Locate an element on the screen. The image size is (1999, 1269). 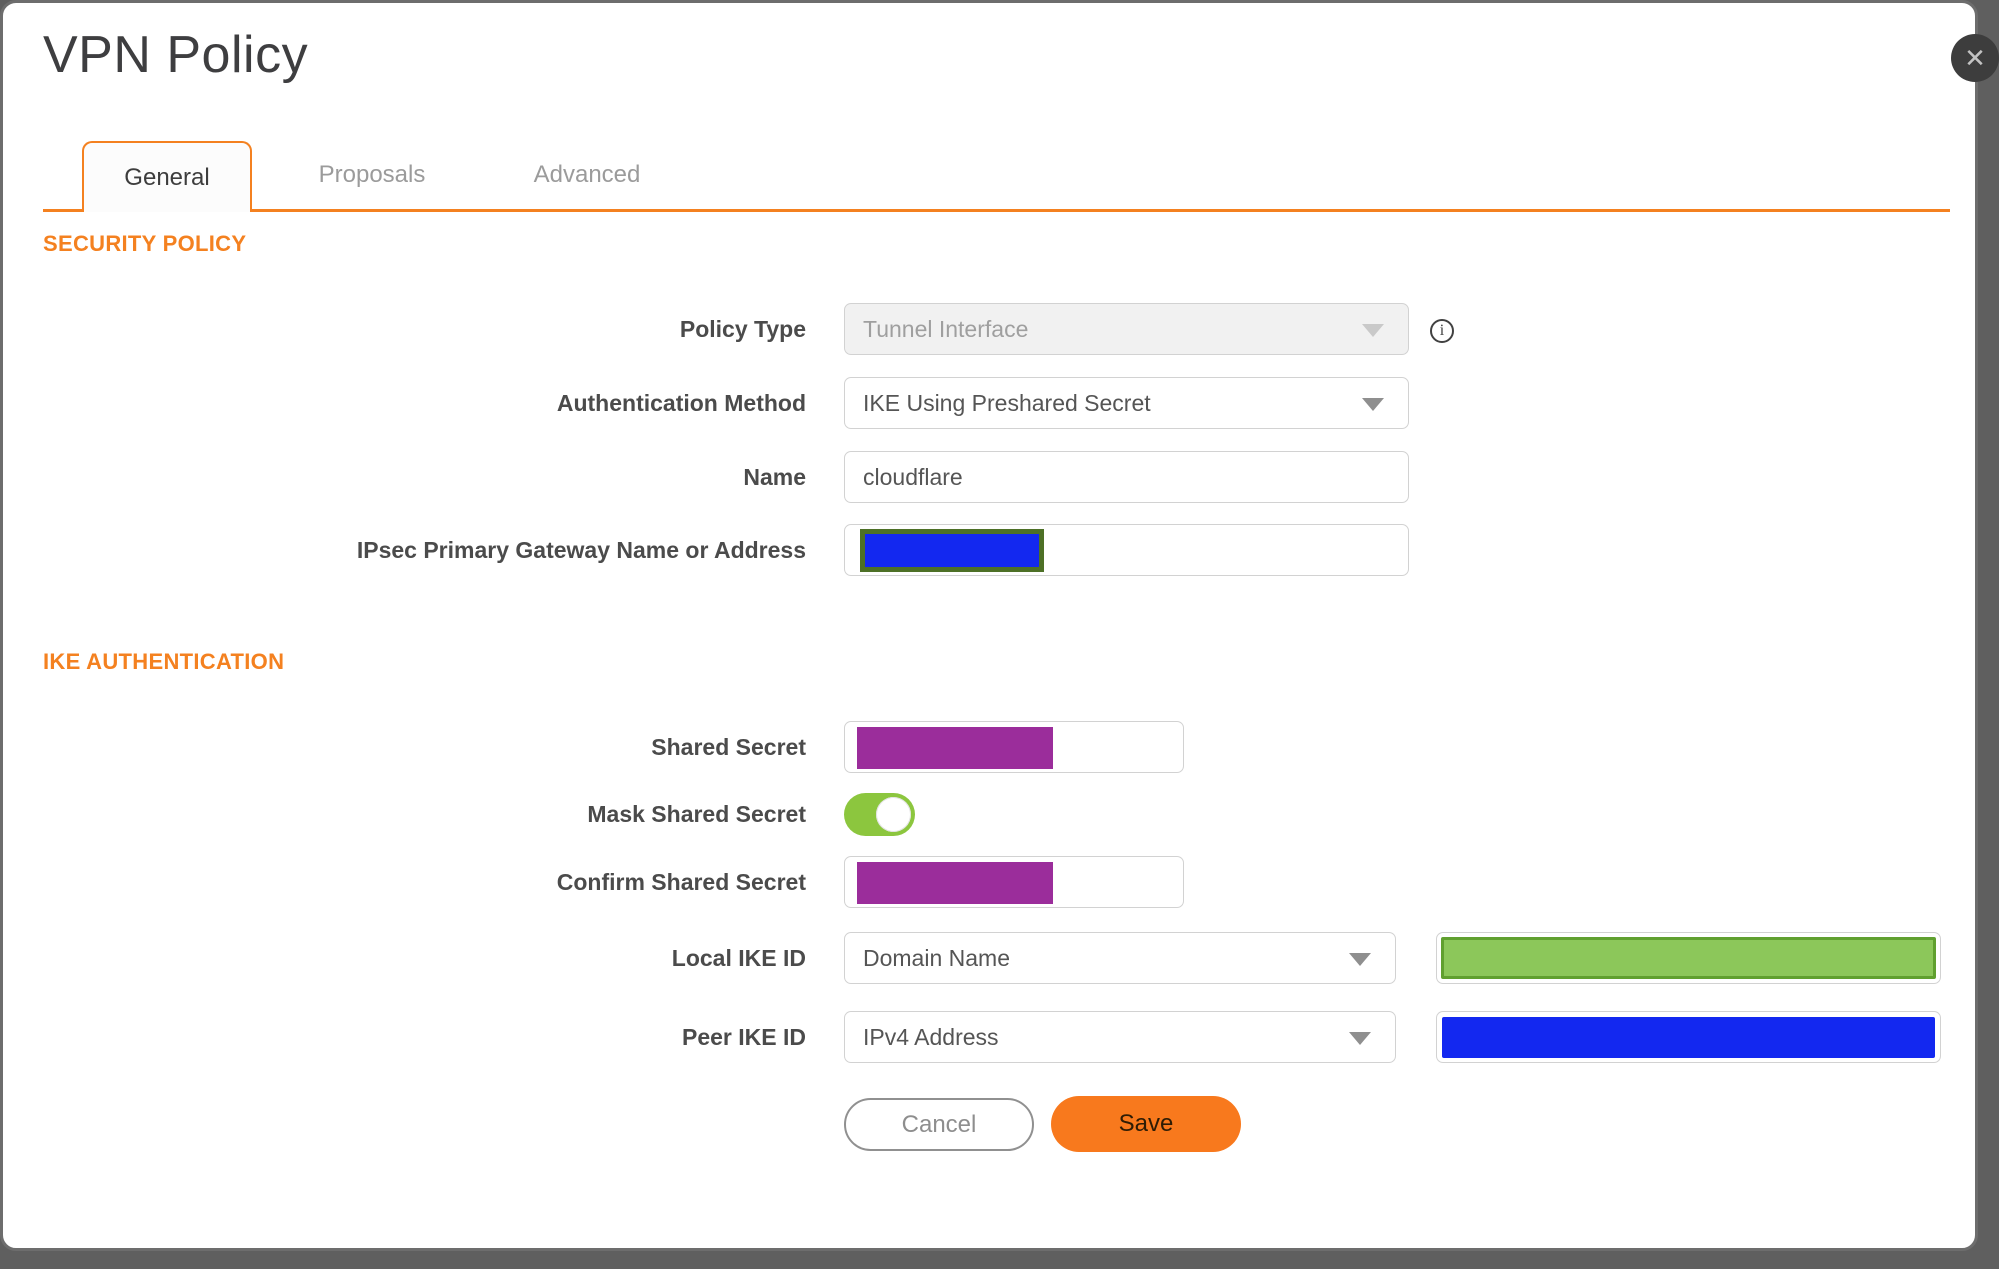
tab-general-label: General is located at coordinates (167, 177).